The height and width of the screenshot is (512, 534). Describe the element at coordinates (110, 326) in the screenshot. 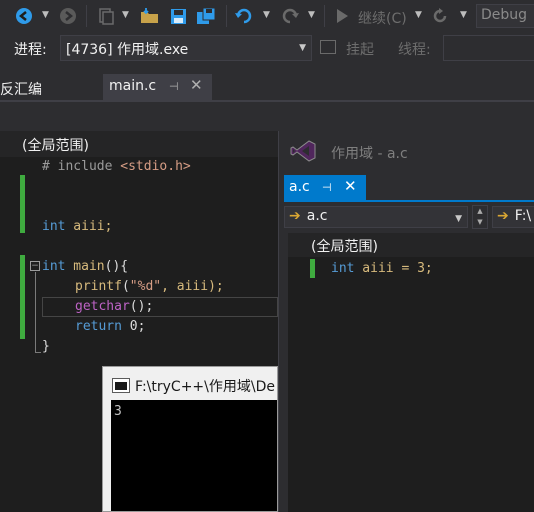

I see `code-line-return: return 0;` at that location.